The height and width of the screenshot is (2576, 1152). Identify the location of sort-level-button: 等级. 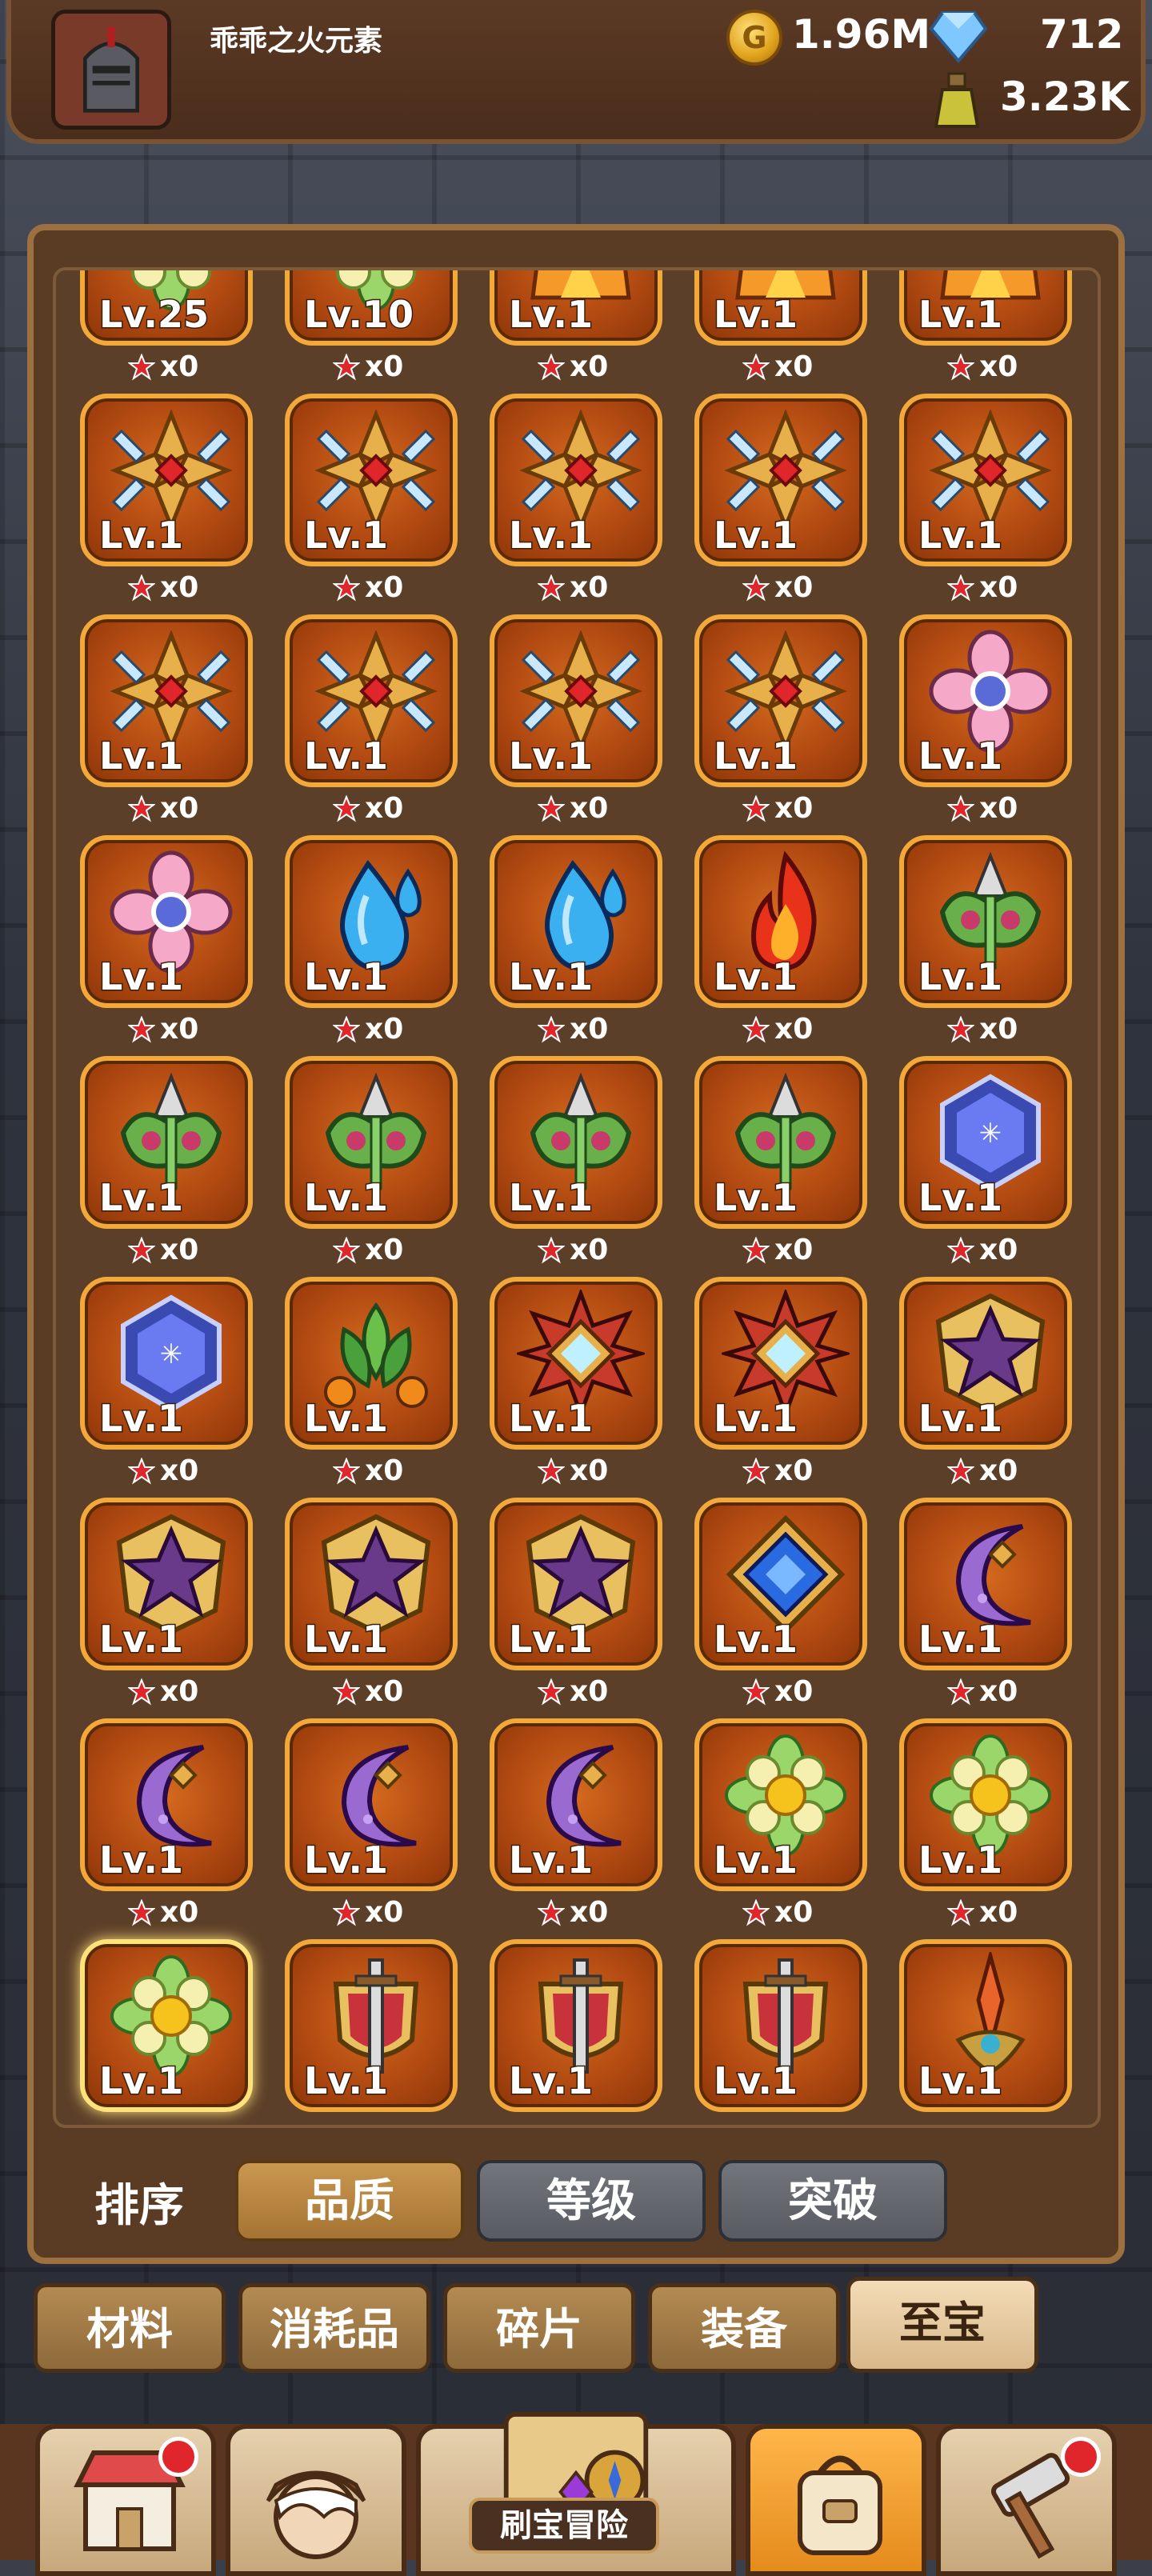
(591, 2201).